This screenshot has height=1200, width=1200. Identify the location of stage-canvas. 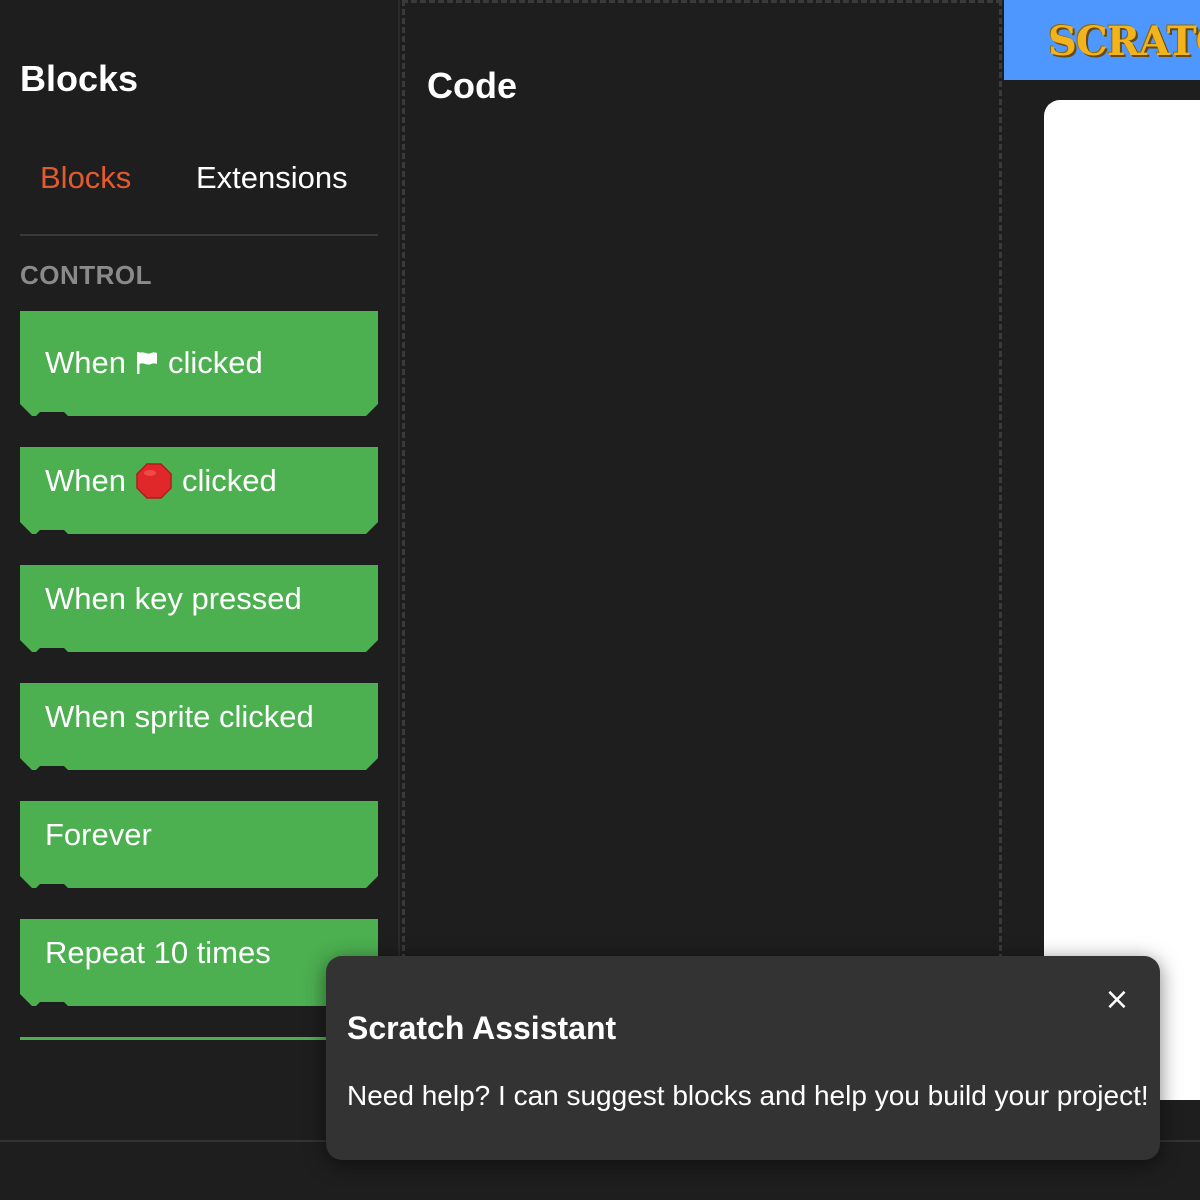
(1122, 600).